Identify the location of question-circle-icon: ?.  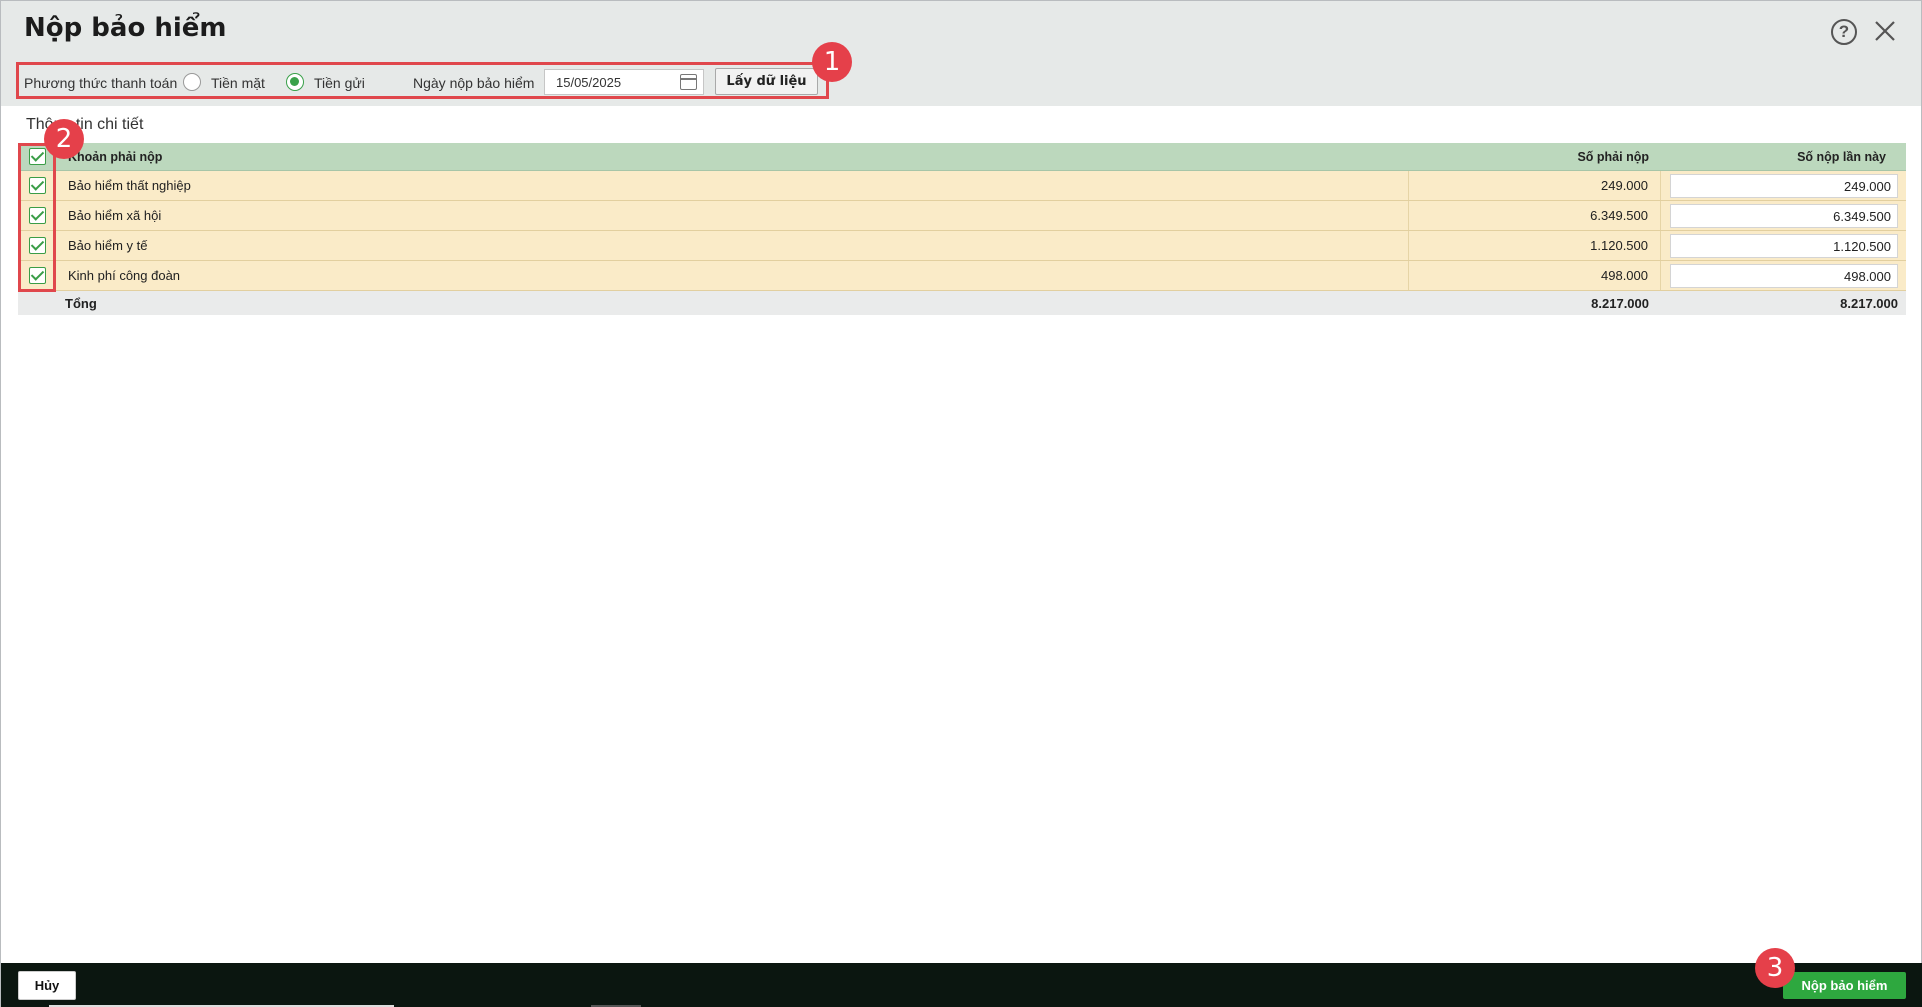
(1844, 32).